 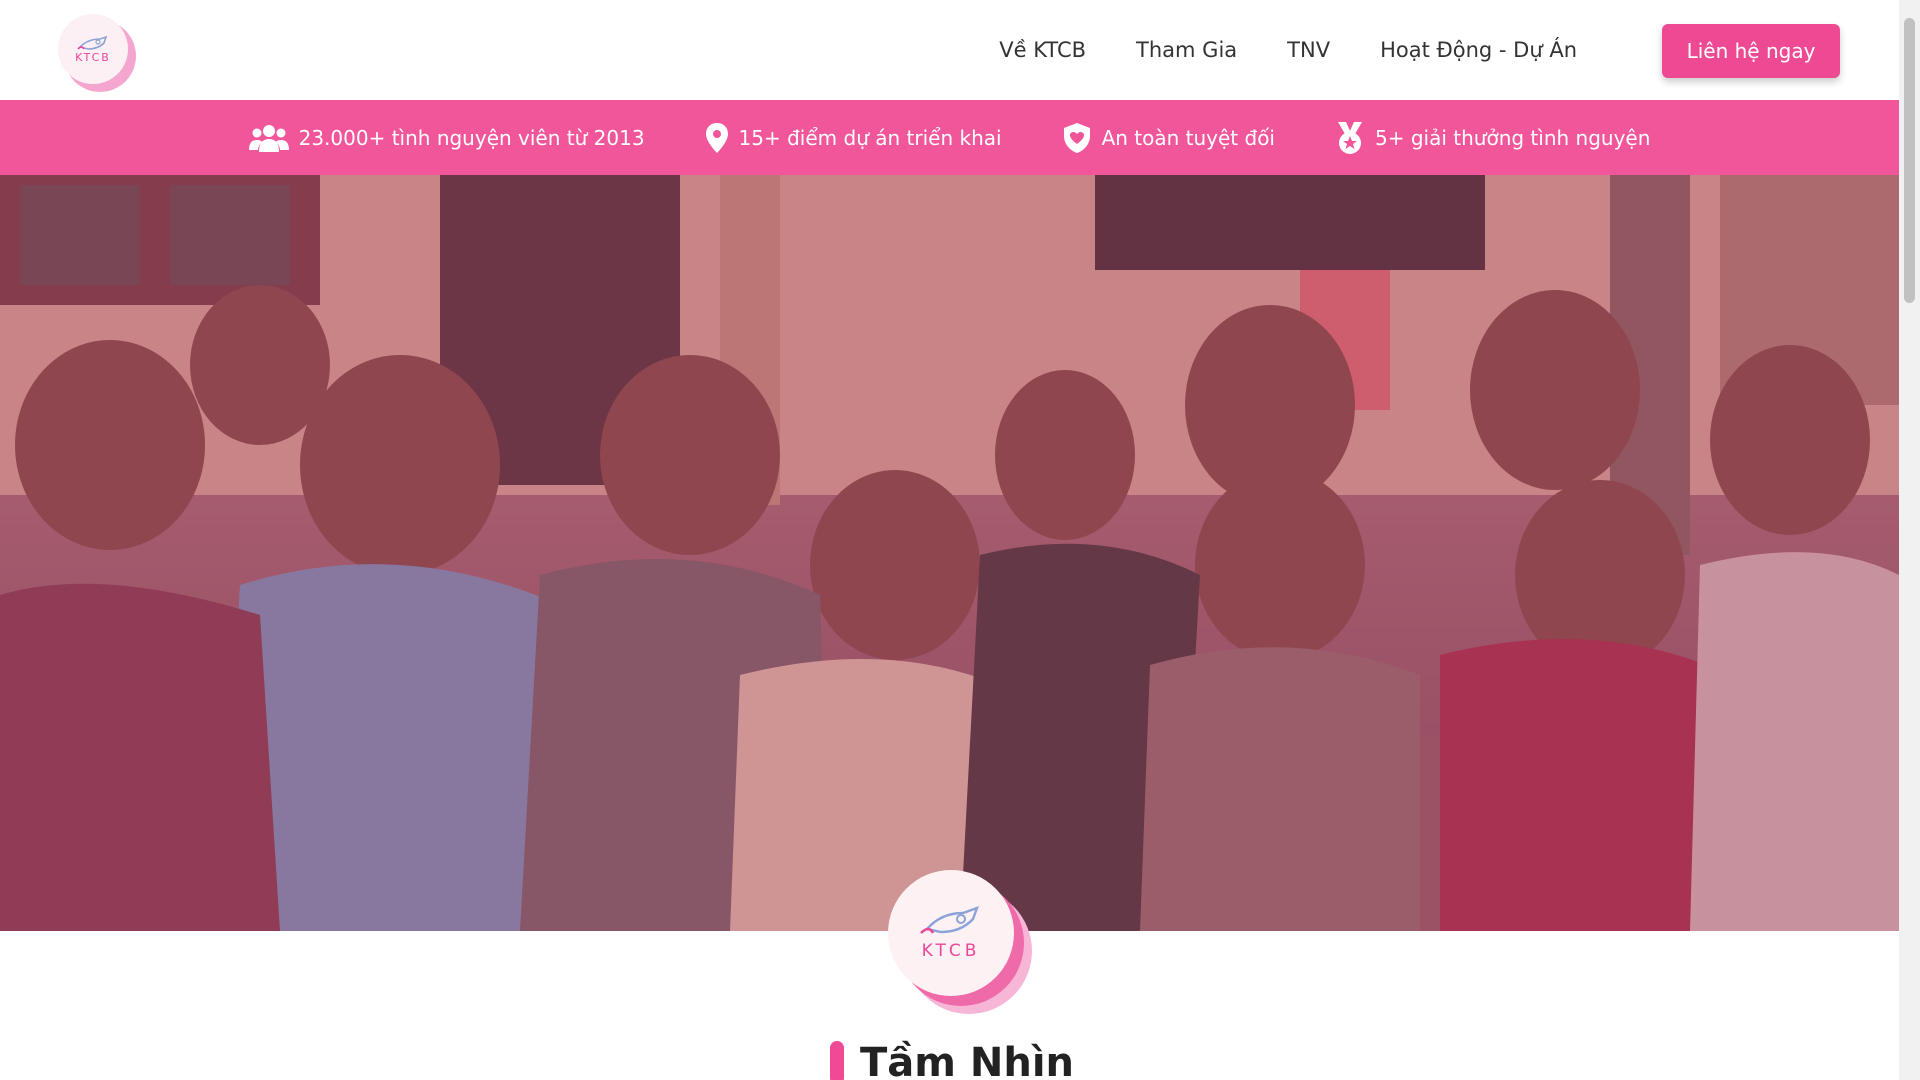 What do you see at coordinates (1308, 50) in the screenshot?
I see `nav-link-tnv: TNV` at bounding box center [1308, 50].